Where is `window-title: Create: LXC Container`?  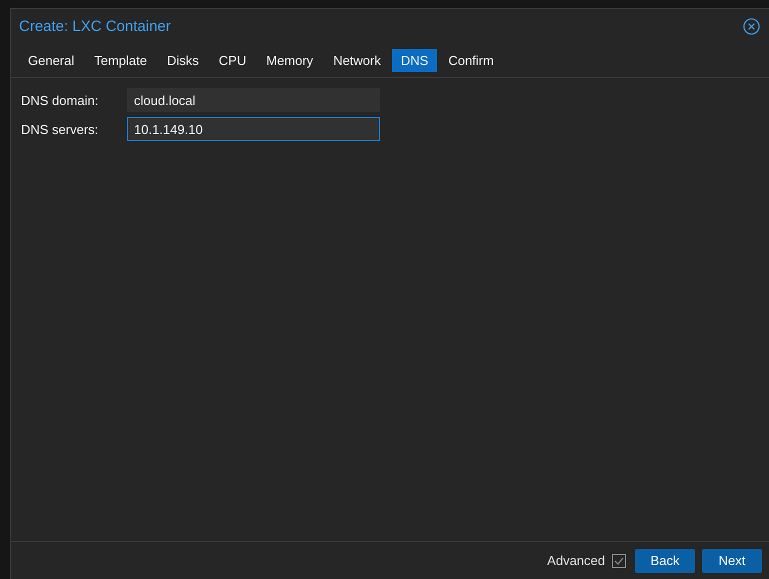
window-title: Create: LXC Container is located at coordinates (95, 26).